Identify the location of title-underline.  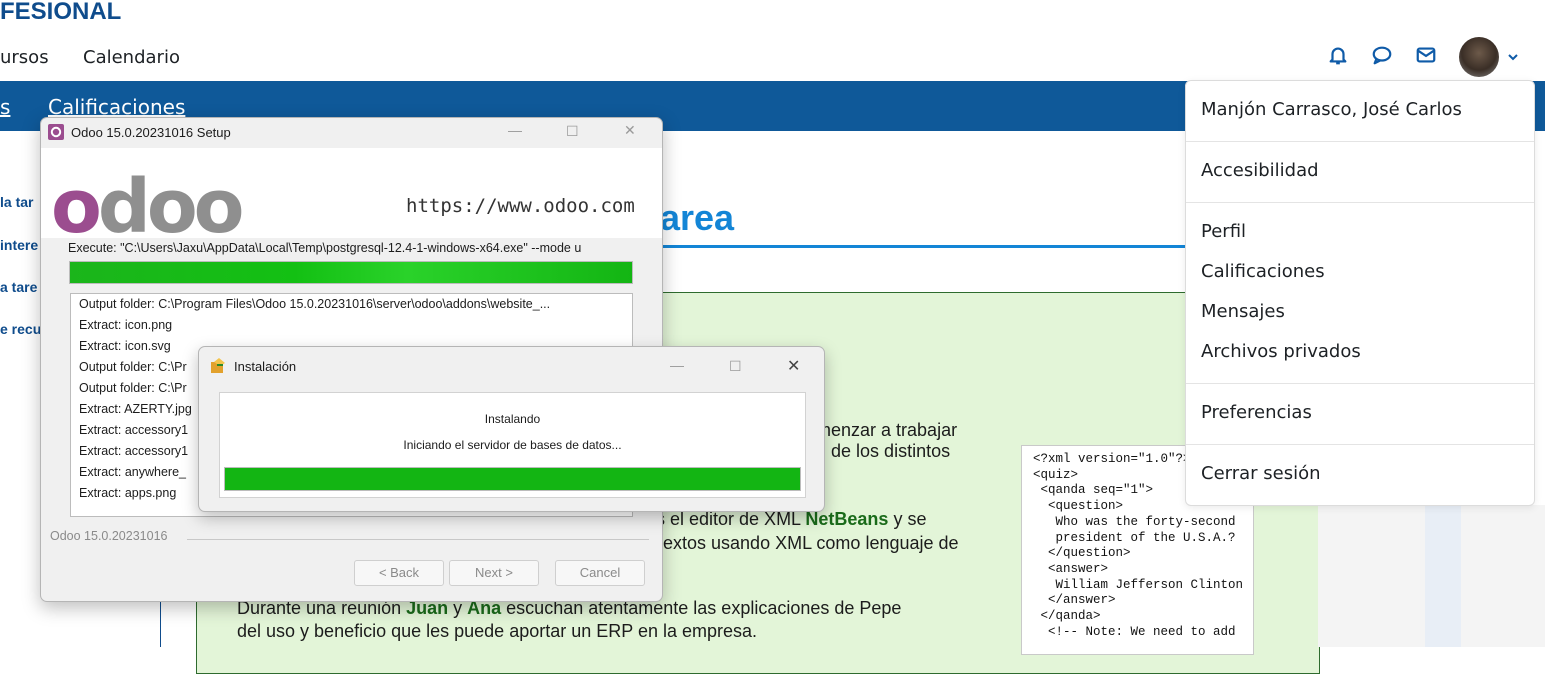
(923, 246).